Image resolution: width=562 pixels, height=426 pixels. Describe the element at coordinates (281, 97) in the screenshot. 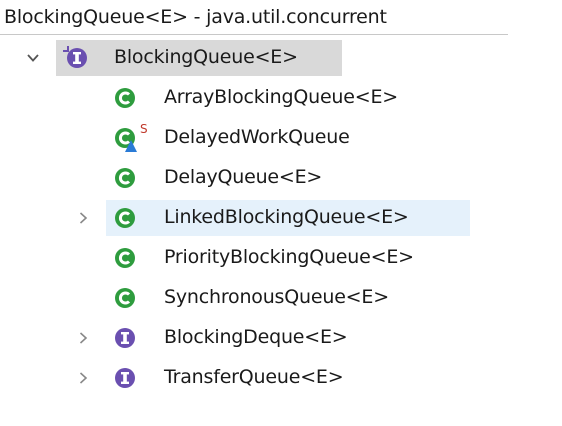

I see `tree-item-label: ArrayBlockingQueue<E>` at that location.